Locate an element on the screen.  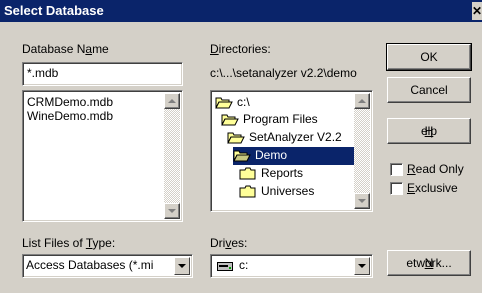
directories-label: Directories: is located at coordinates (240, 49).